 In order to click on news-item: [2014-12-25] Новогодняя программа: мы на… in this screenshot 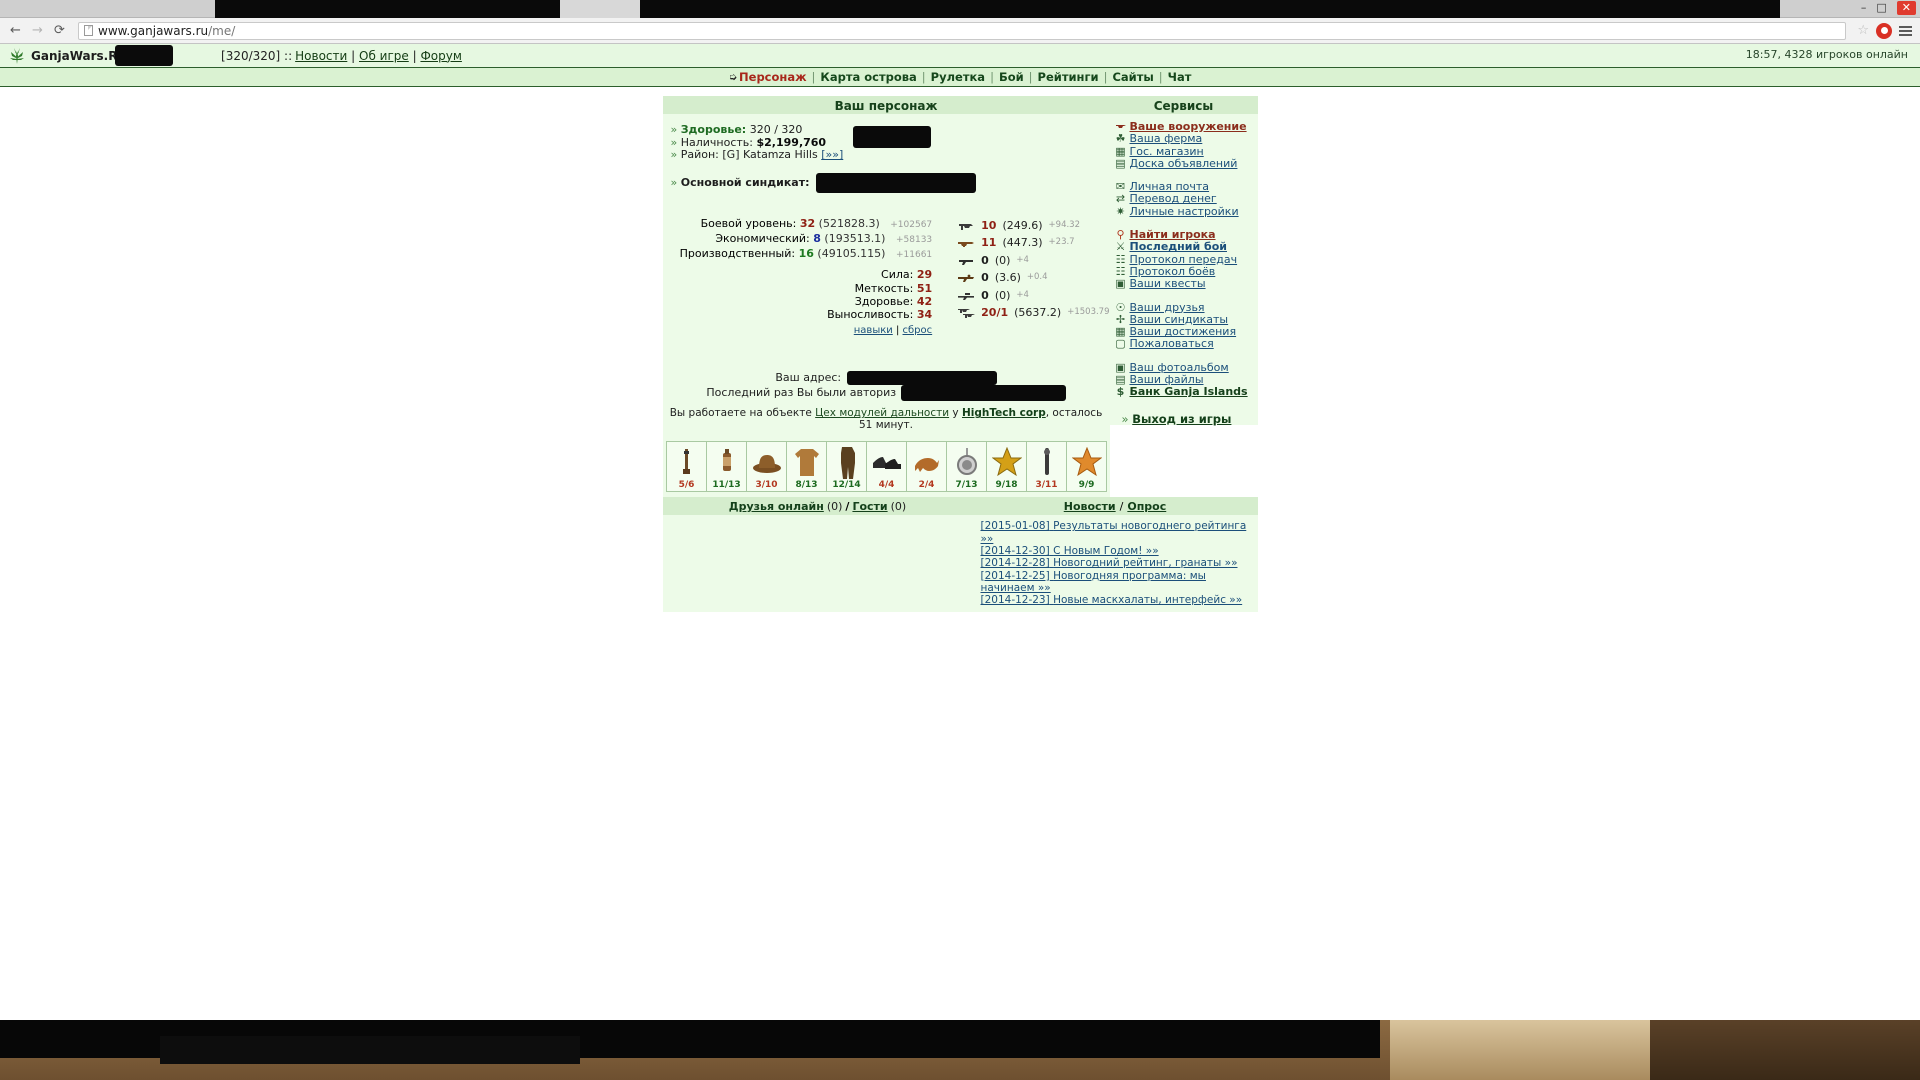, I will do `click(1119, 582)`.